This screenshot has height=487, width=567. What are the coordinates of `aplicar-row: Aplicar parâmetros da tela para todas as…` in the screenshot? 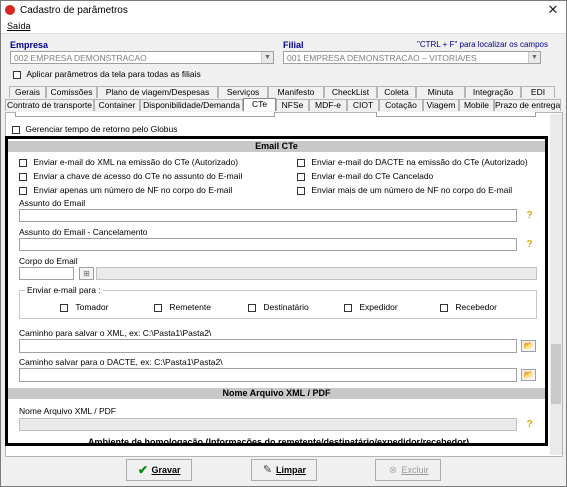 It's located at (107, 74).